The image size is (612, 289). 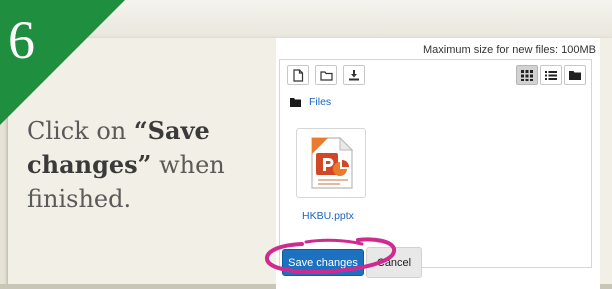 What do you see at coordinates (320, 102) in the screenshot?
I see `breadcrumb-files-link: Files` at bounding box center [320, 102].